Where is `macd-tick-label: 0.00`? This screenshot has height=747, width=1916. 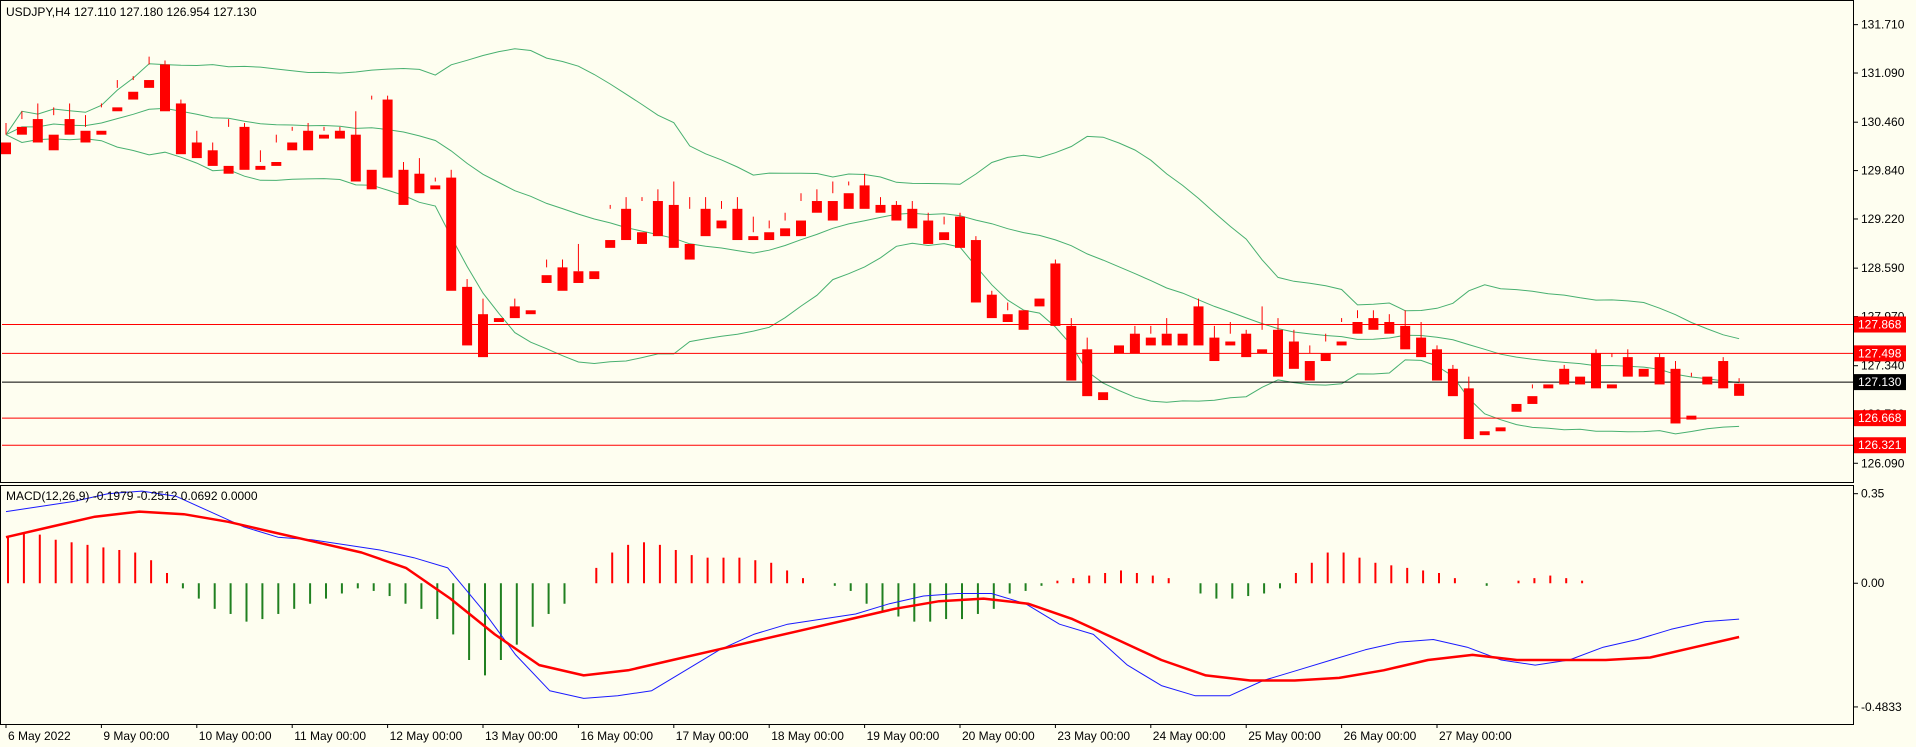
macd-tick-label: 0.00 is located at coordinates (1873, 583).